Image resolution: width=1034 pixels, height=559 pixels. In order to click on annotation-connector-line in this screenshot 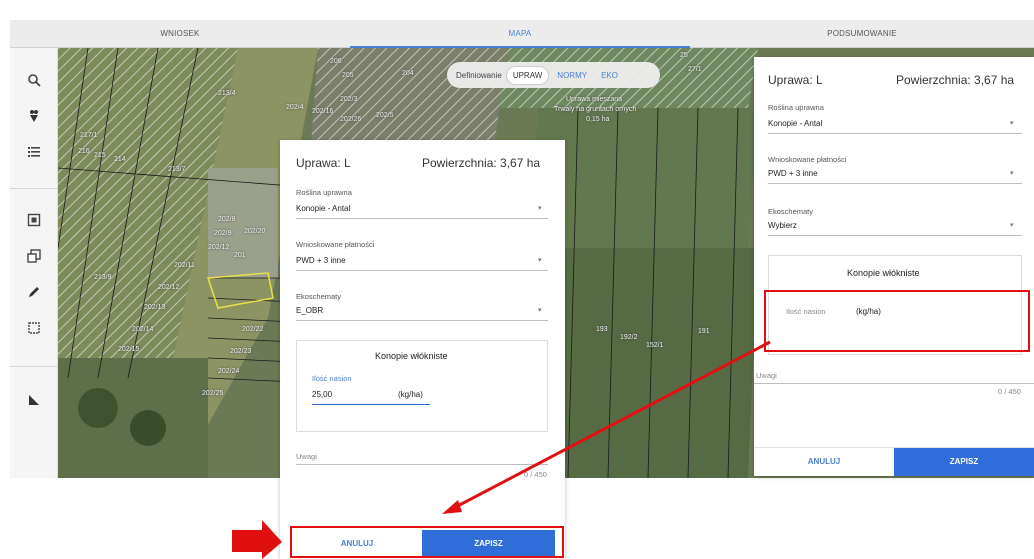, I will do `click(610, 426)`.